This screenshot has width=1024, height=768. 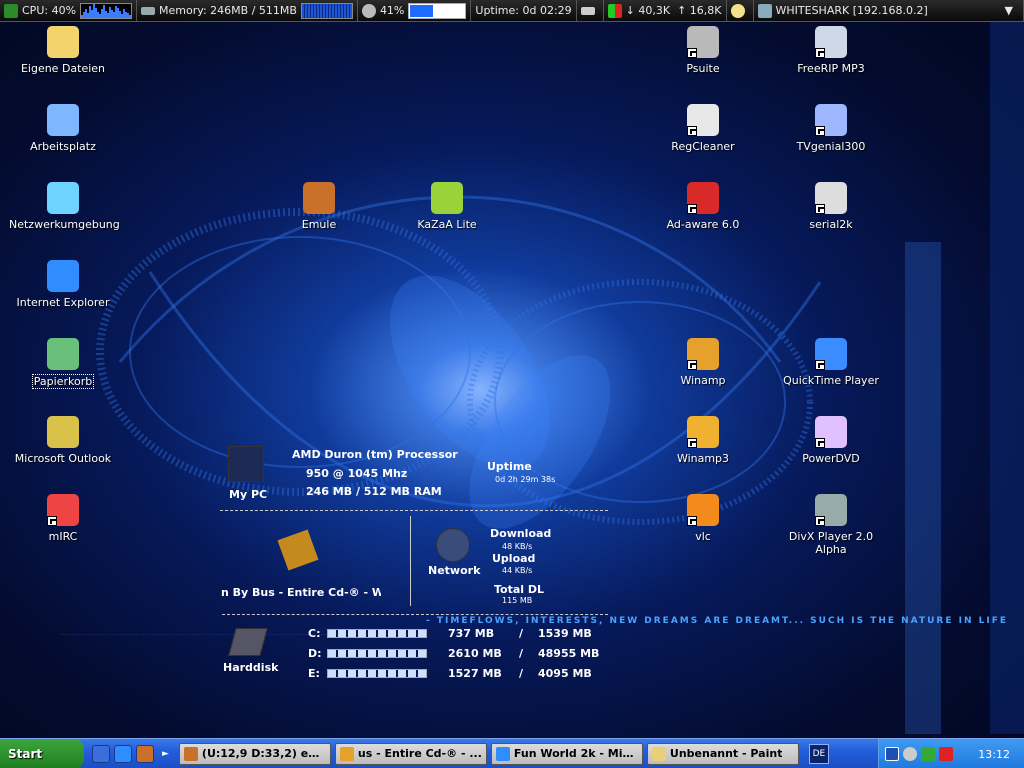 I want to click on globe-icon, so click(x=453, y=545).